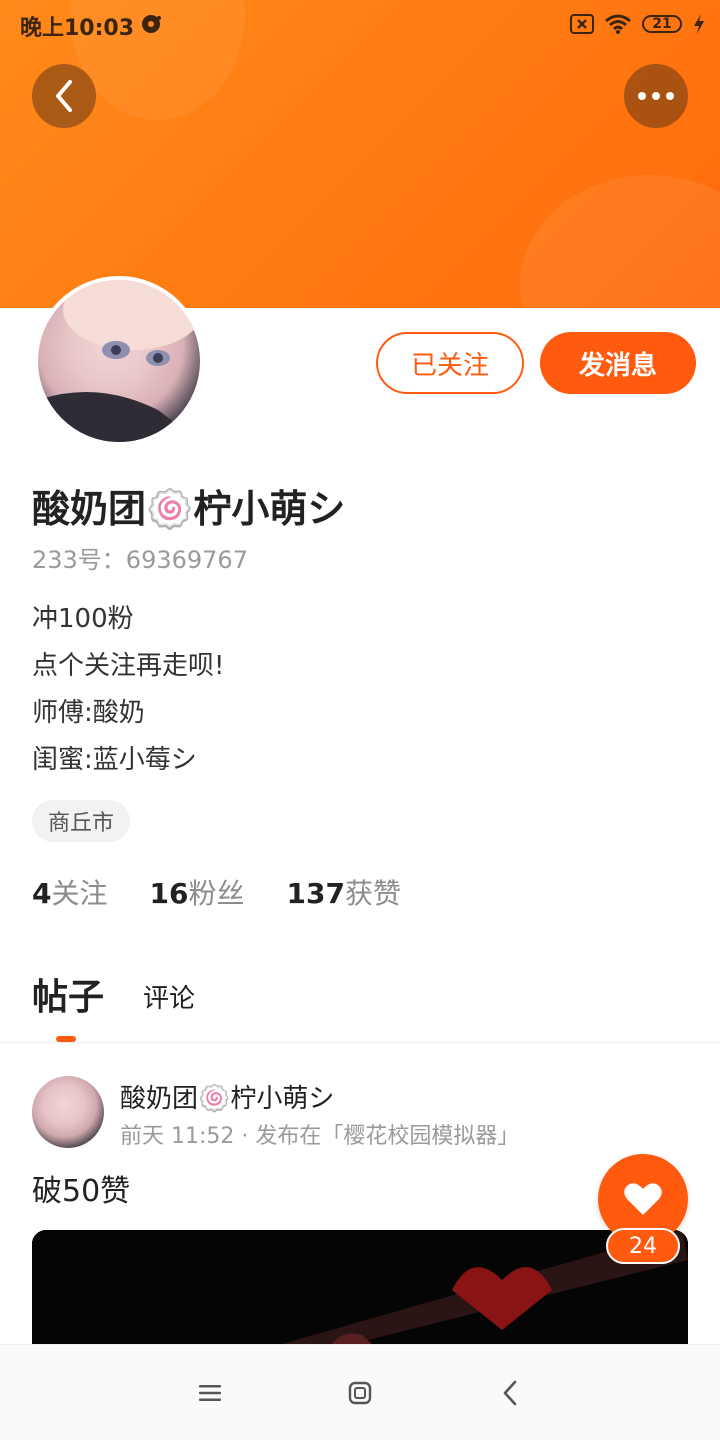  I want to click on sim-no-signal-icon, so click(582, 24).